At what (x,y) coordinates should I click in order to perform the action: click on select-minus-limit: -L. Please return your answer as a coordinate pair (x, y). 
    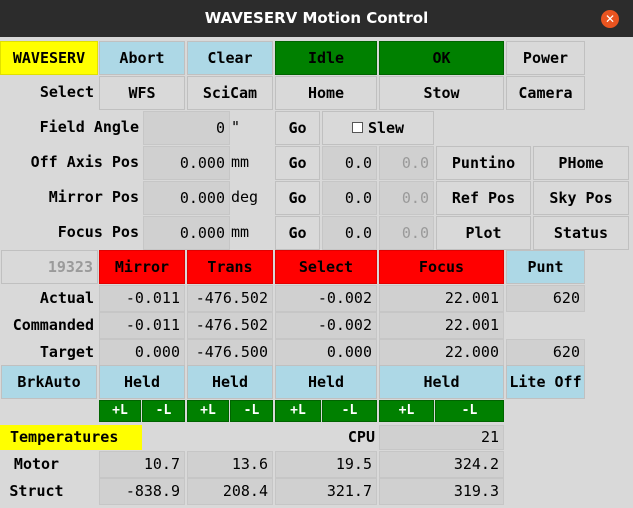
    Looking at the image, I should click on (349, 411).